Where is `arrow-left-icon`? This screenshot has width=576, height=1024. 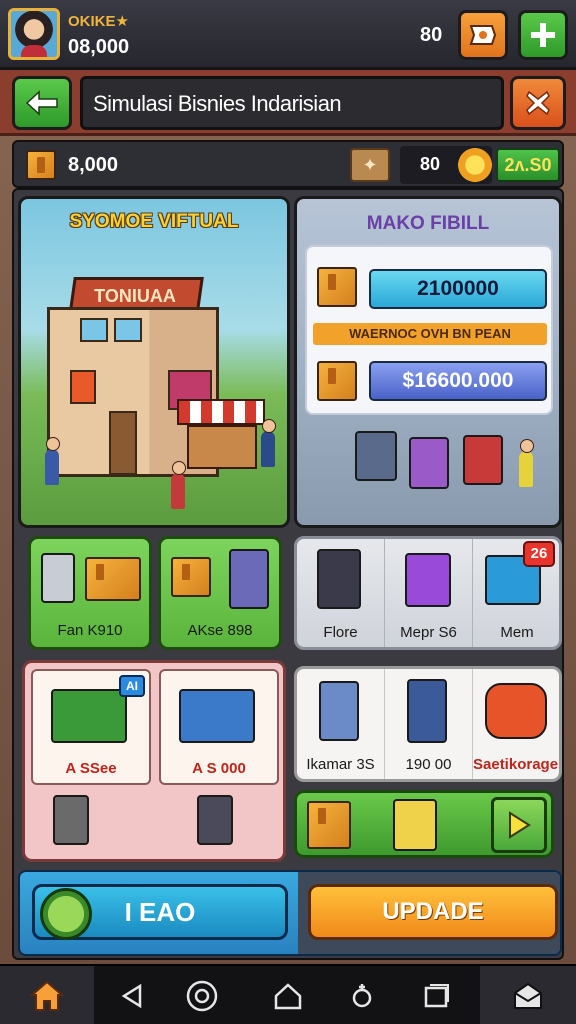 arrow-left-icon is located at coordinates (41, 103).